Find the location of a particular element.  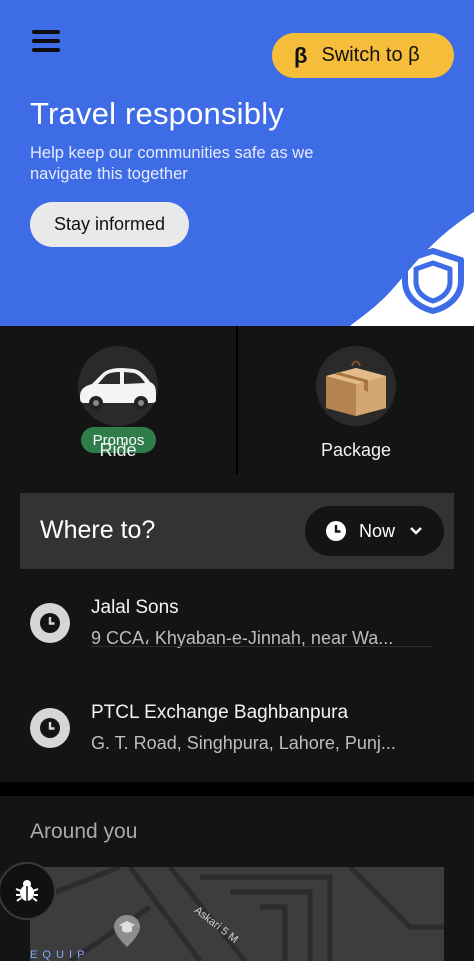

car-icon is located at coordinates (118, 389).